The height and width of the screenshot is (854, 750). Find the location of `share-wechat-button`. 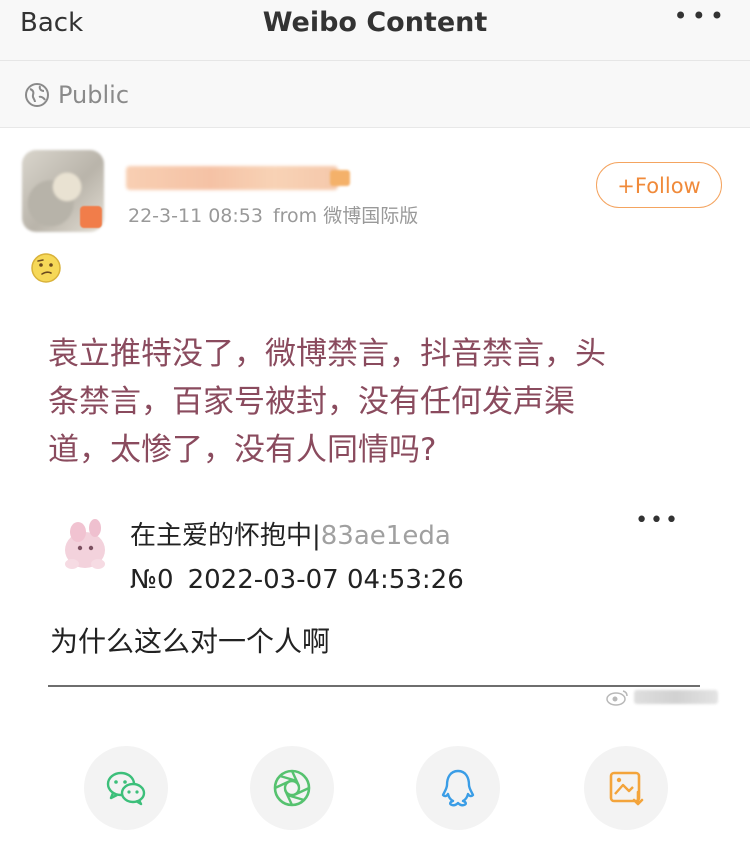

share-wechat-button is located at coordinates (126, 788).